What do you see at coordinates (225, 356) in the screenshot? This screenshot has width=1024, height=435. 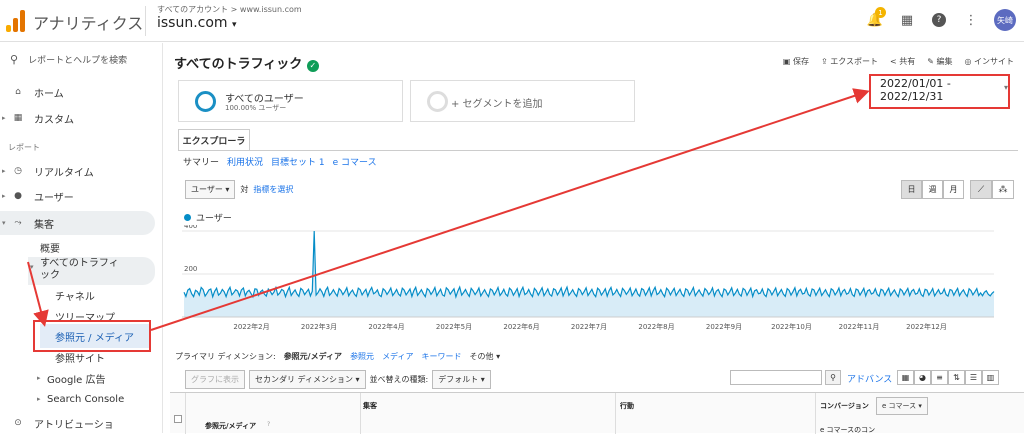 I see `primary-dimension-label: プライマリ ディメンション:` at bounding box center [225, 356].